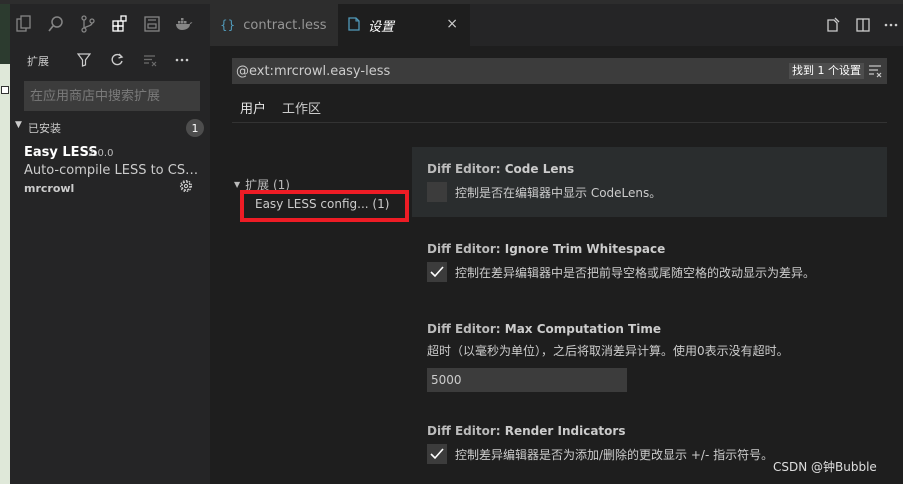 This screenshot has height=484, width=903. What do you see at coordinates (38, 61) in the screenshot?
I see `sidebar-title: 扩展` at bounding box center [38, 61].